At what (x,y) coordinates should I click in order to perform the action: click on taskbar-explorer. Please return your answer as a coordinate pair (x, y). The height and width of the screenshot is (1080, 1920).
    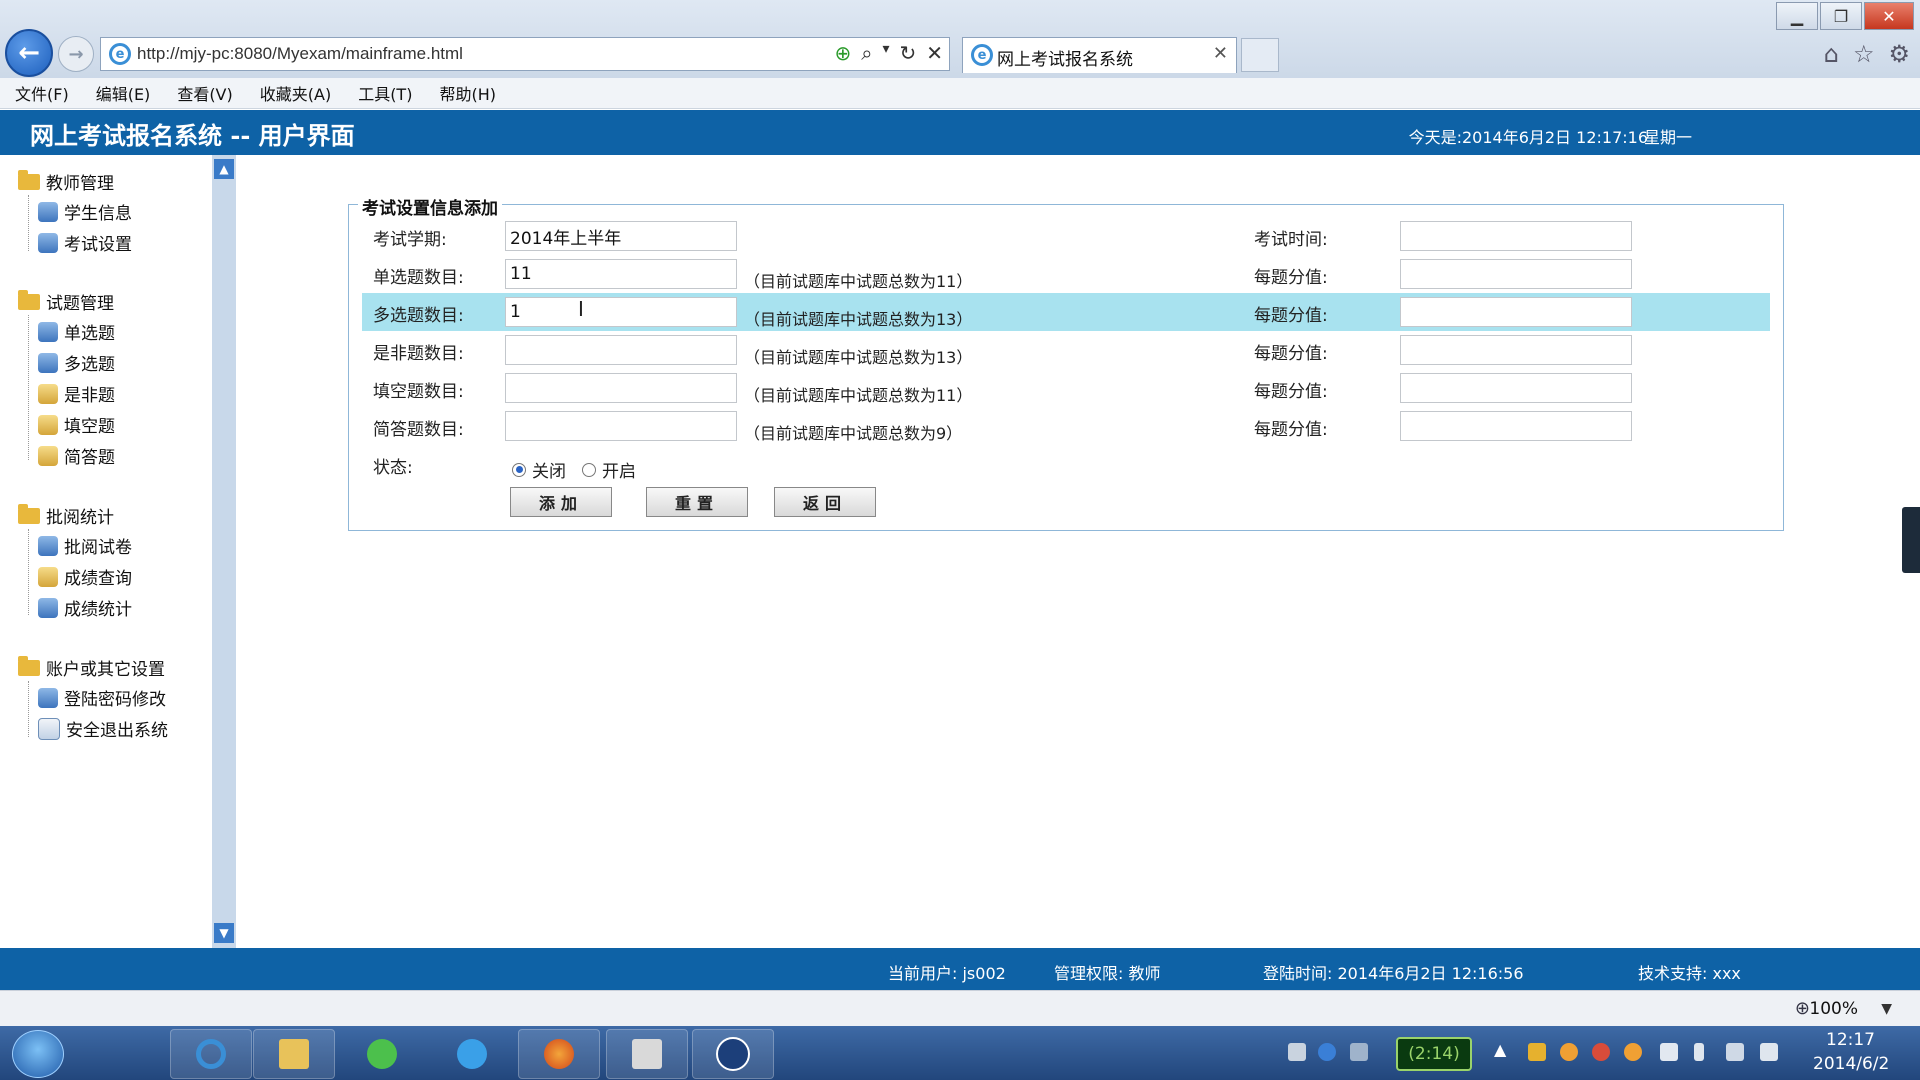
    Looking at the image, I should click on (294, 1054).